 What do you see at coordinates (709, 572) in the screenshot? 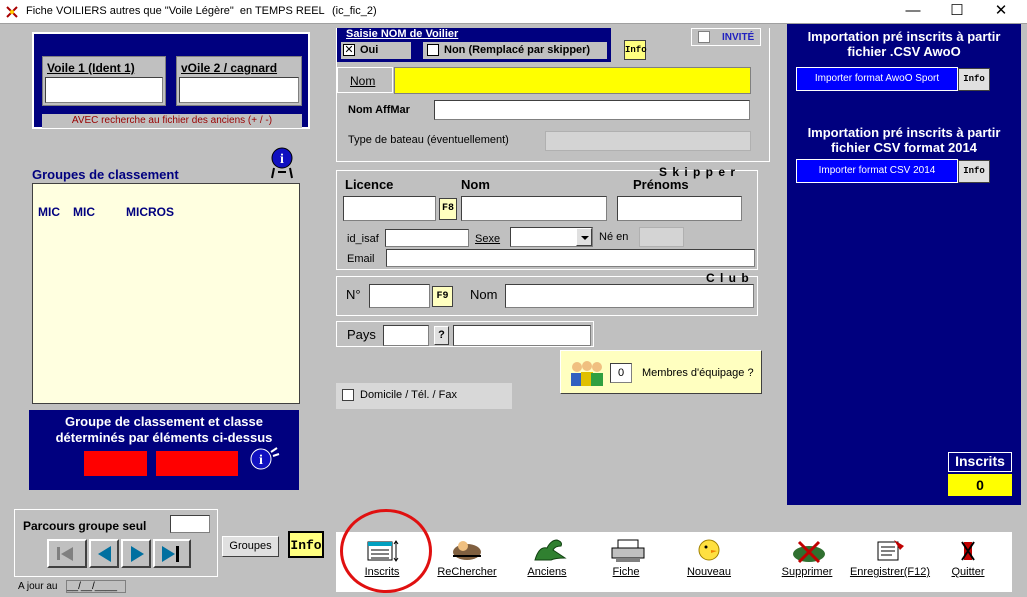
I see `tool-label: Nouveau` at bounding box center [709, 572].